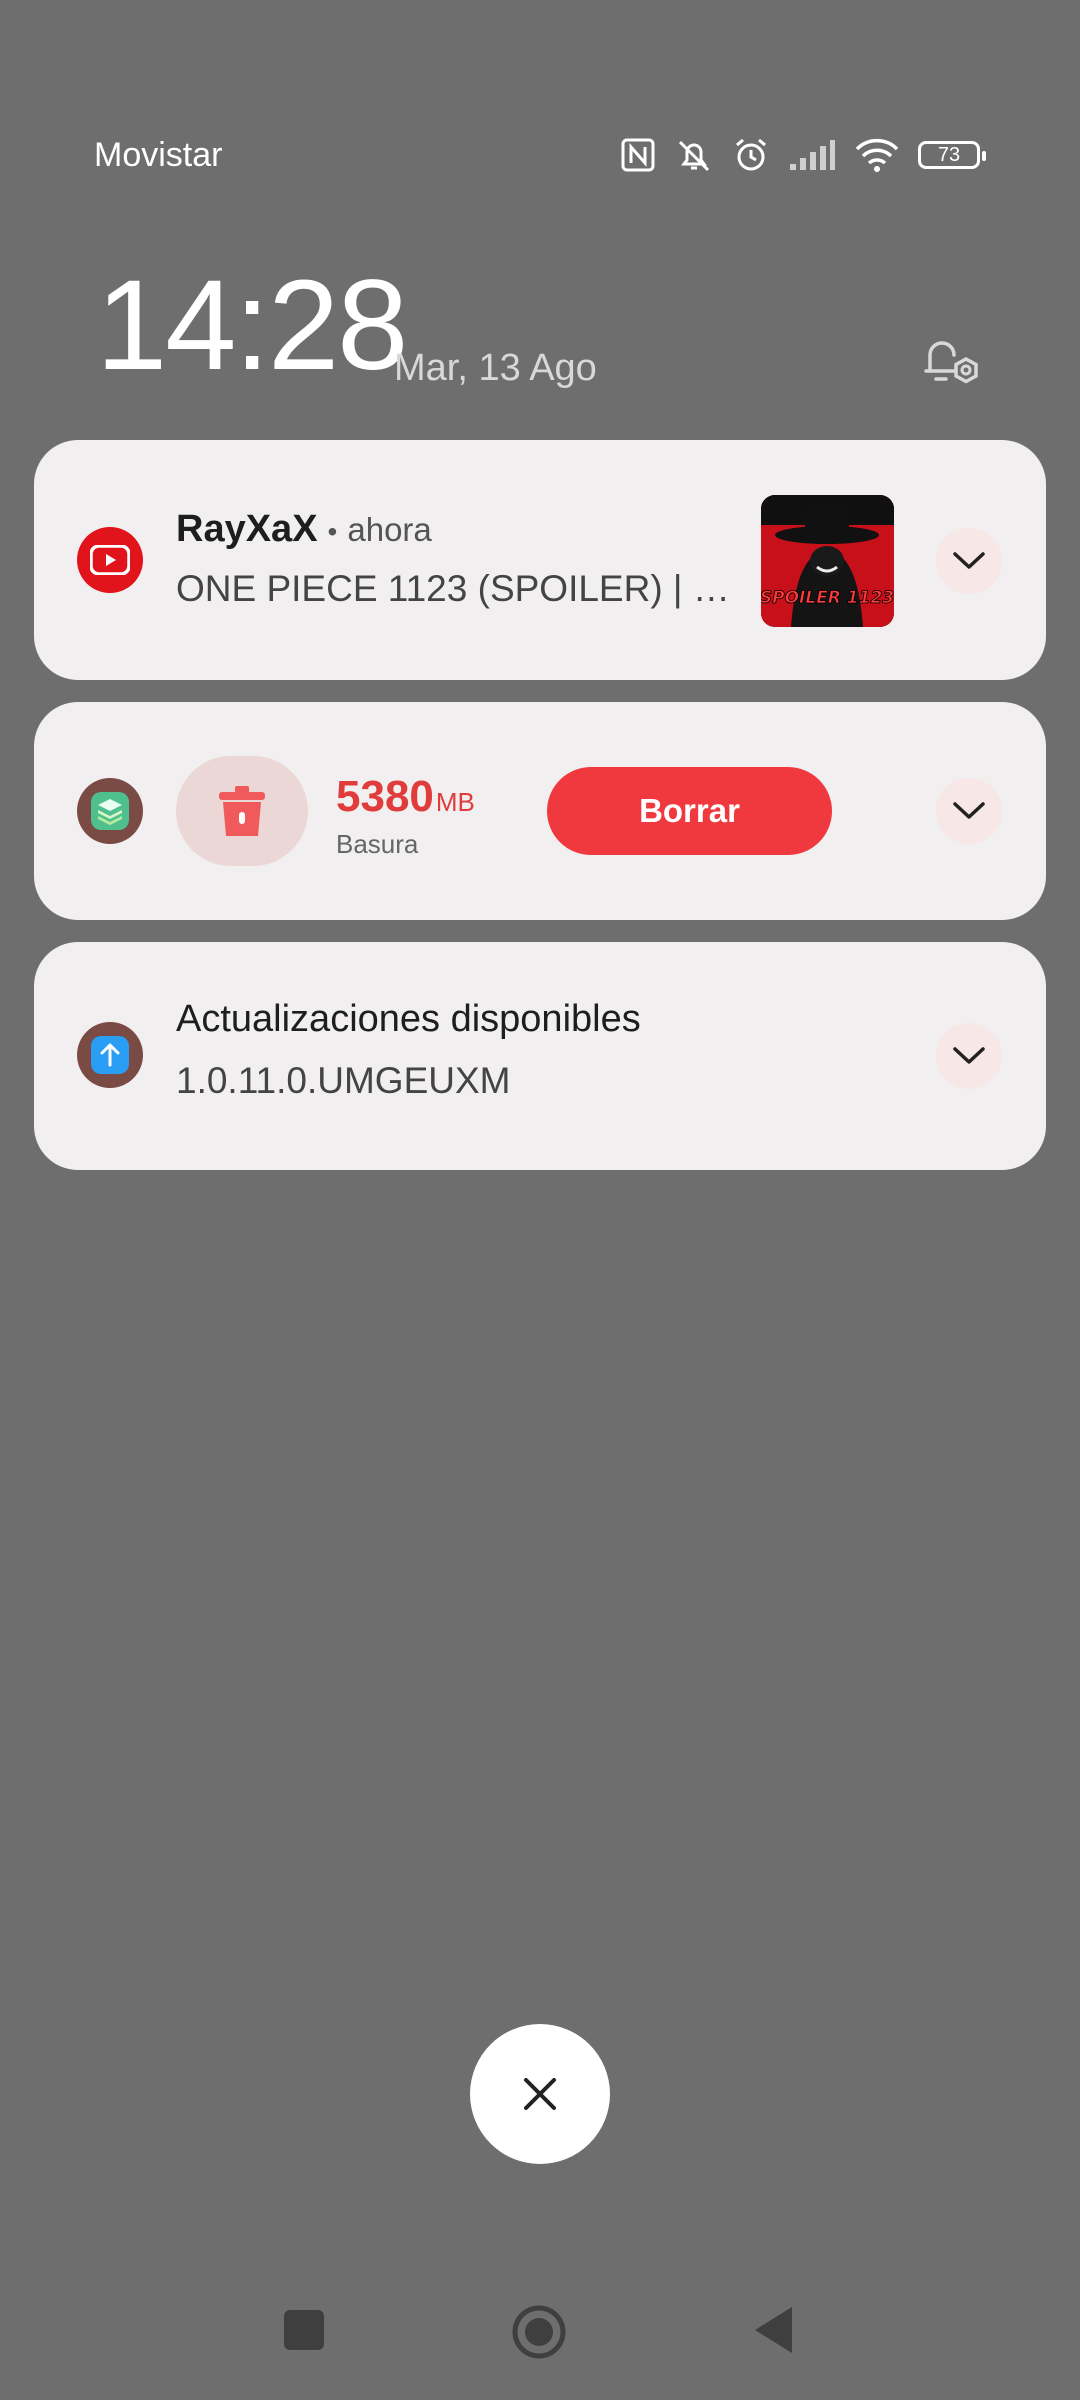 This screenshot has height=2400, width=1080. I want to click on status-icons: 73, so click(803, 155).